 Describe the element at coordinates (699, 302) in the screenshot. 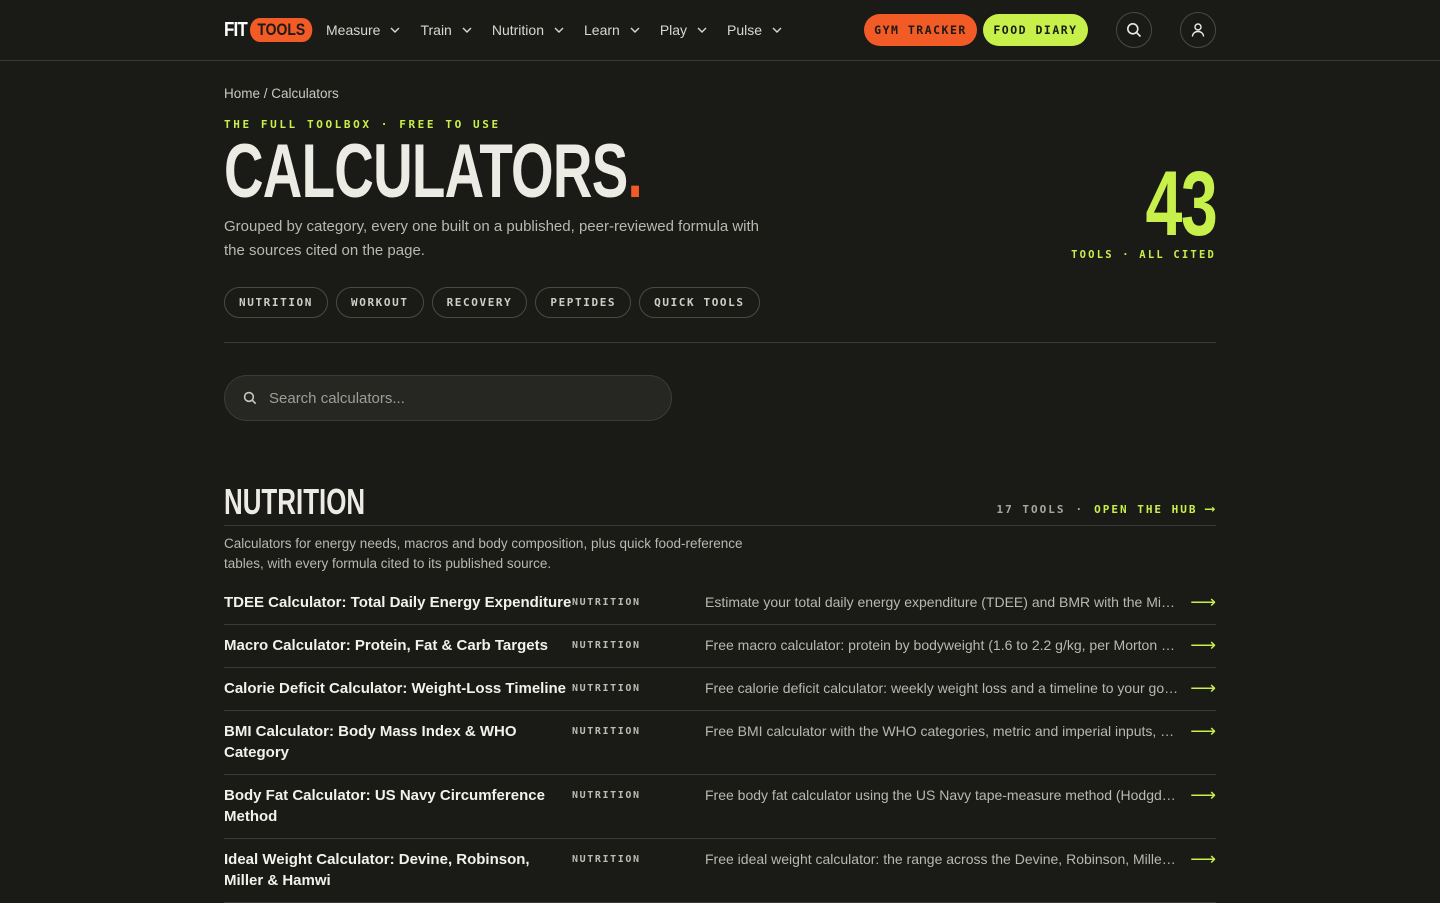

I see `chip-quick-tools: QUICK TOOLS` at that location.